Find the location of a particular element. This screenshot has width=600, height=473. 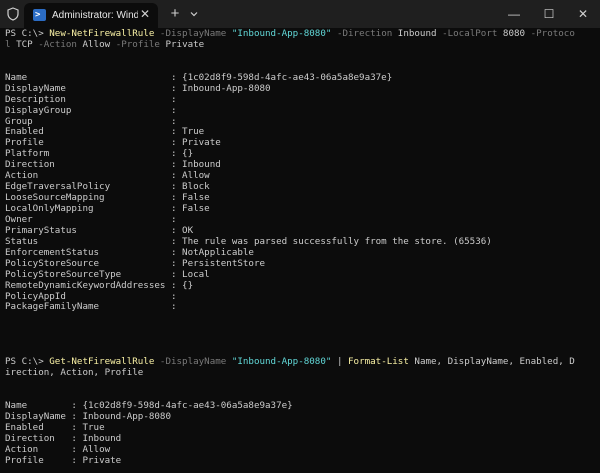

token: Name, DisplayName, Enabled, D is located at coordinates (491, 362).